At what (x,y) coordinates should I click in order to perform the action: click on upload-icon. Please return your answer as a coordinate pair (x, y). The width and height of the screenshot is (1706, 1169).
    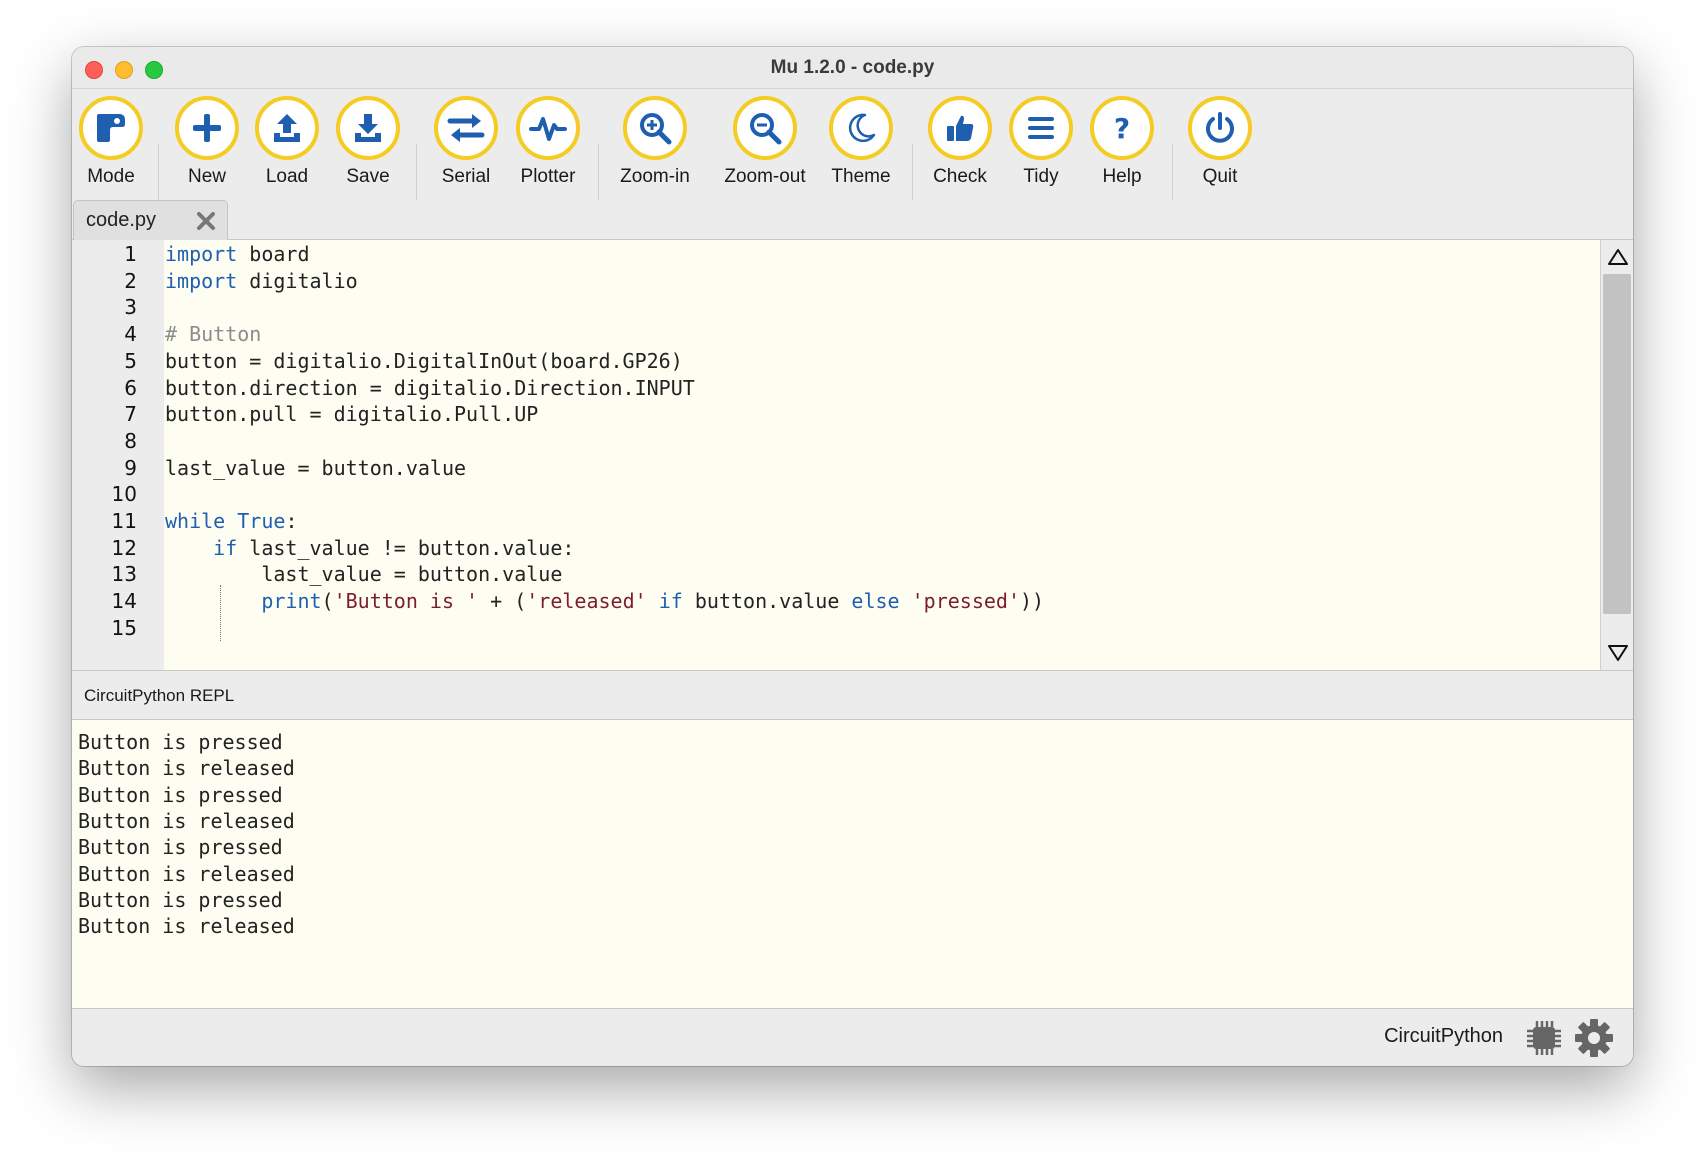
    Looking at the image, I should click on (287, 128).